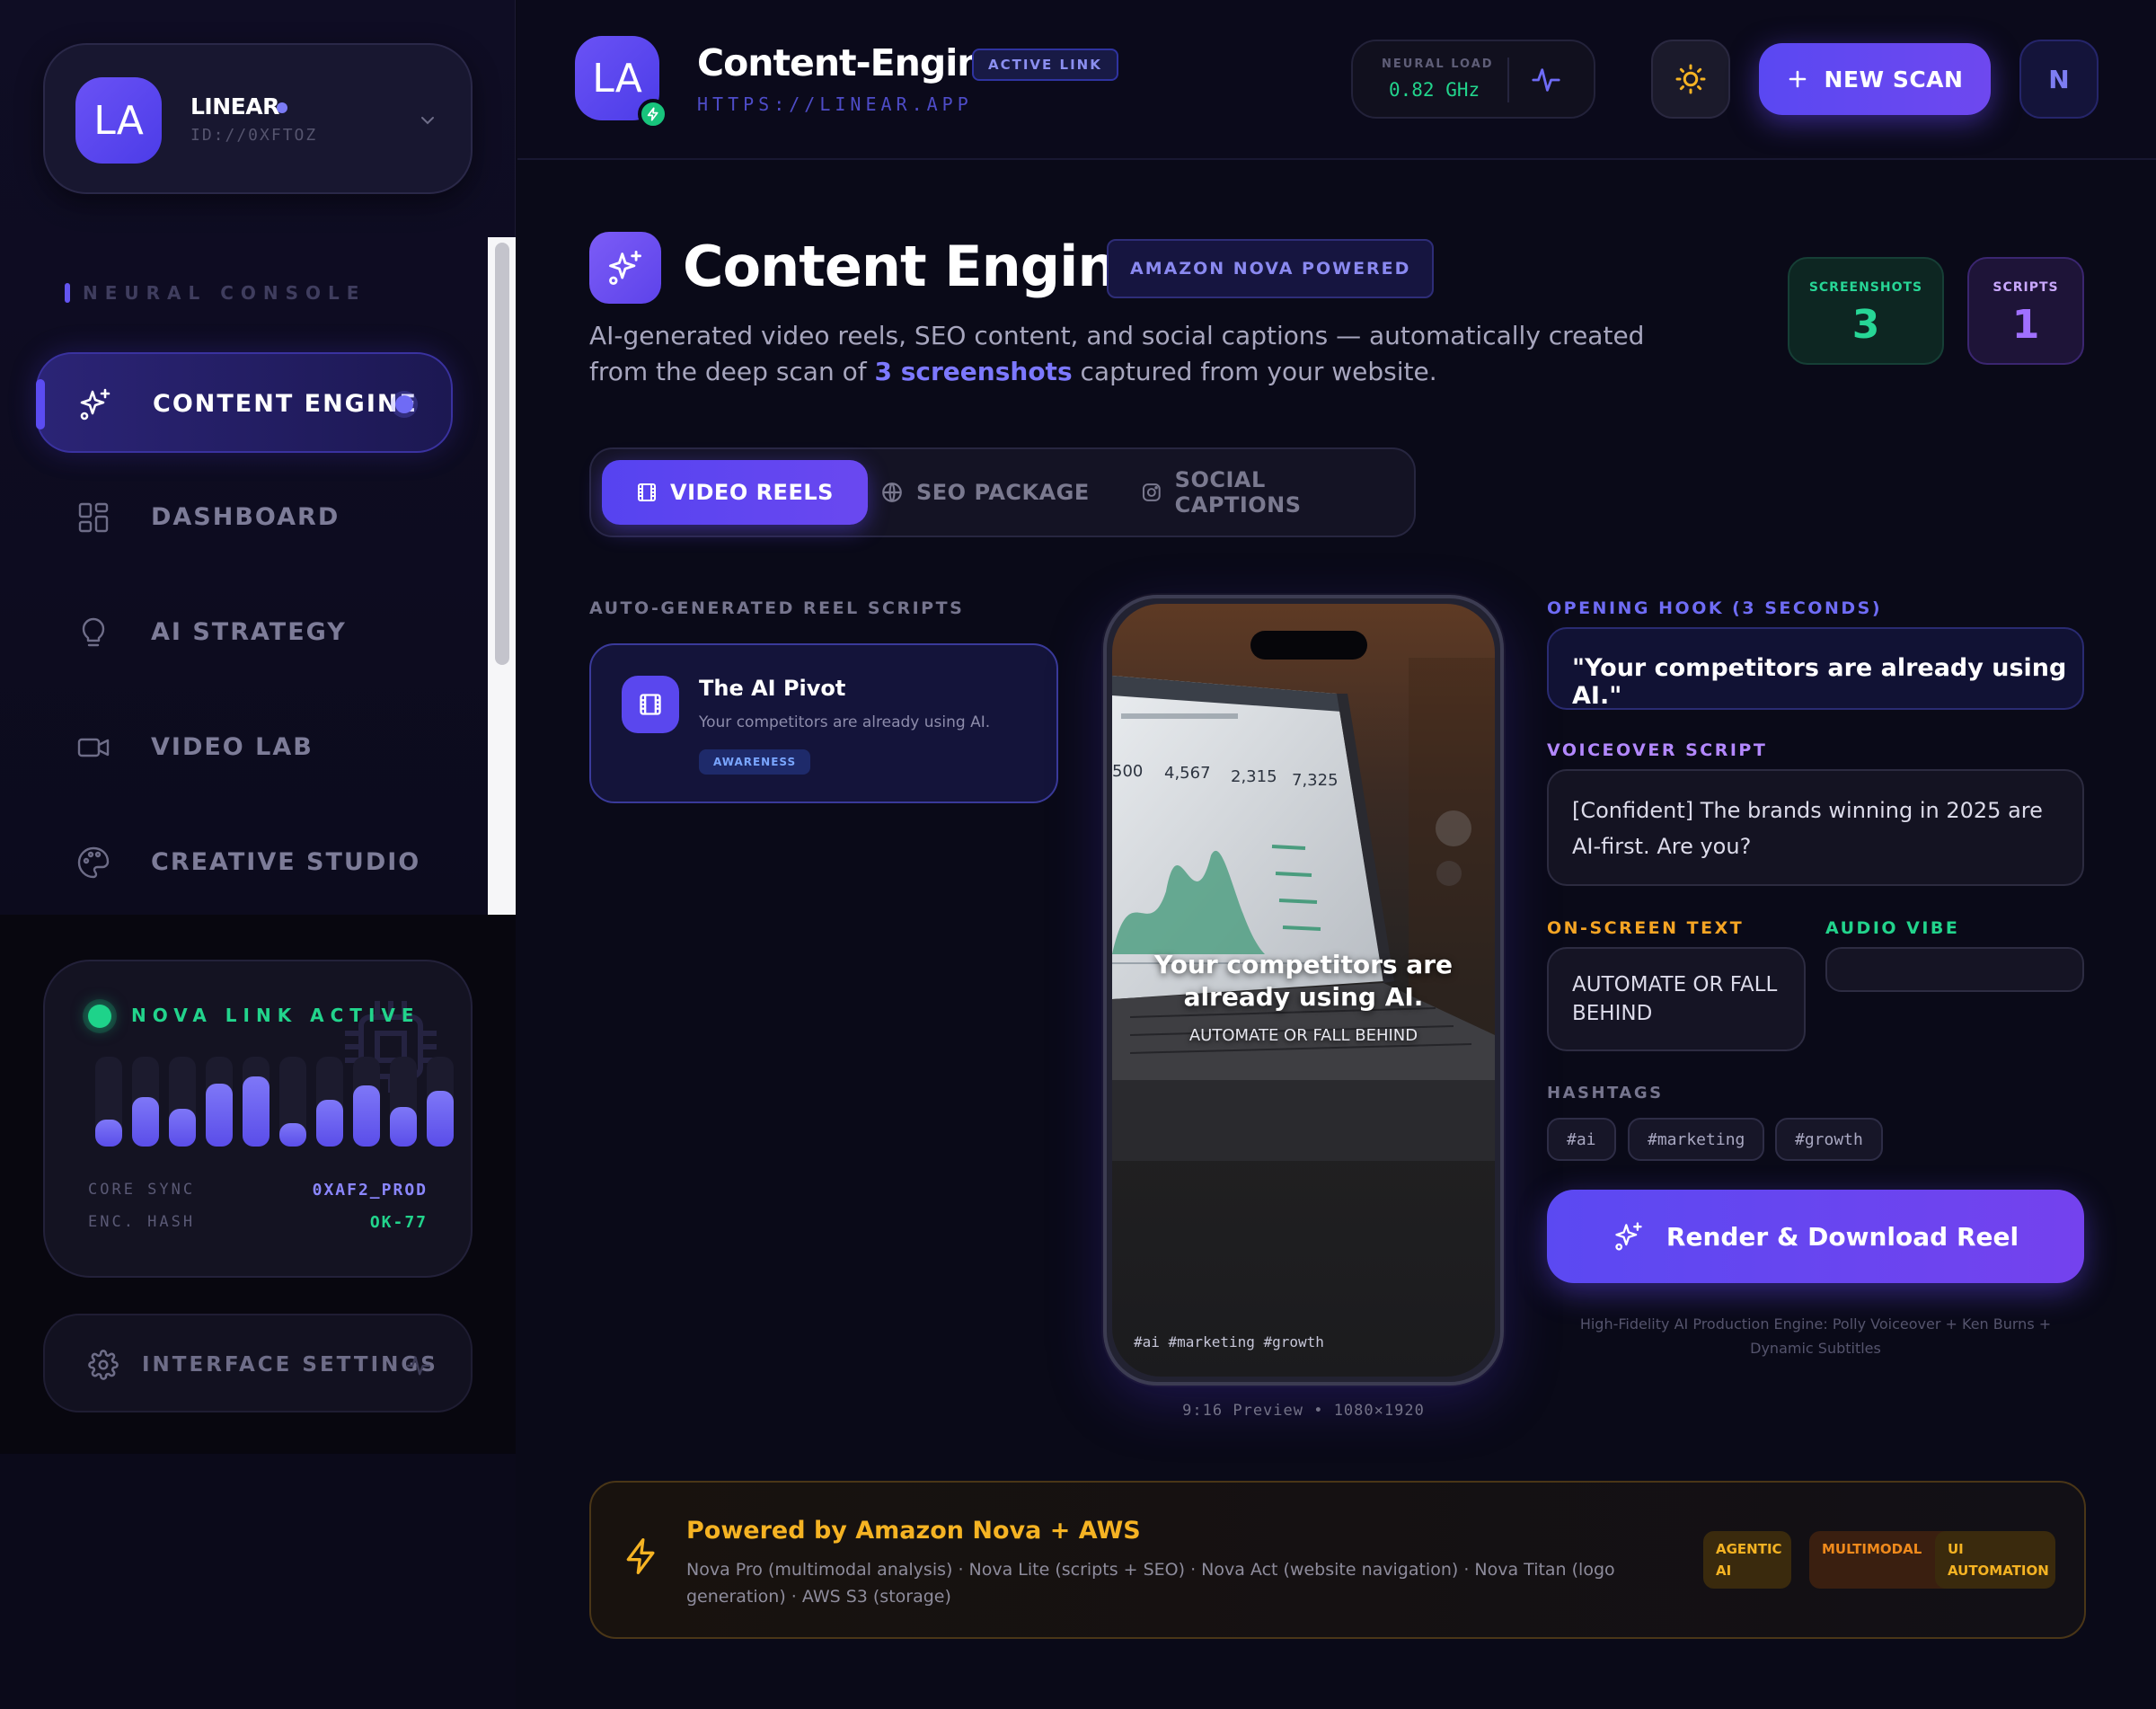  What do you see at coordinates (752, 492) in the screenshot?
I see `tab-label: VIDEO REELS` at bounding box center [752, 492].